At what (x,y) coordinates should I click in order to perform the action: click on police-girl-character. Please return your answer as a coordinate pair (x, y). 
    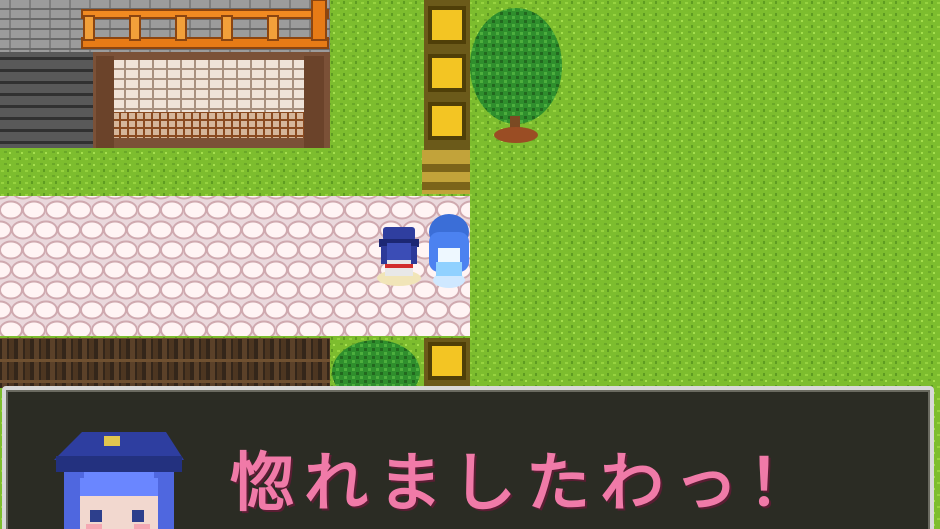
    Looking at the image, I should click on (399, 256).